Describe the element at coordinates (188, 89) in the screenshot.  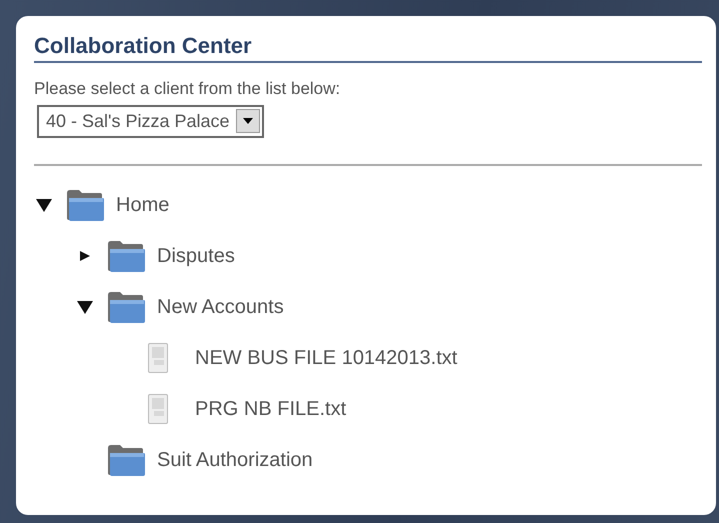
I see `client-select-label: Please select a client from the list below:` at that location.